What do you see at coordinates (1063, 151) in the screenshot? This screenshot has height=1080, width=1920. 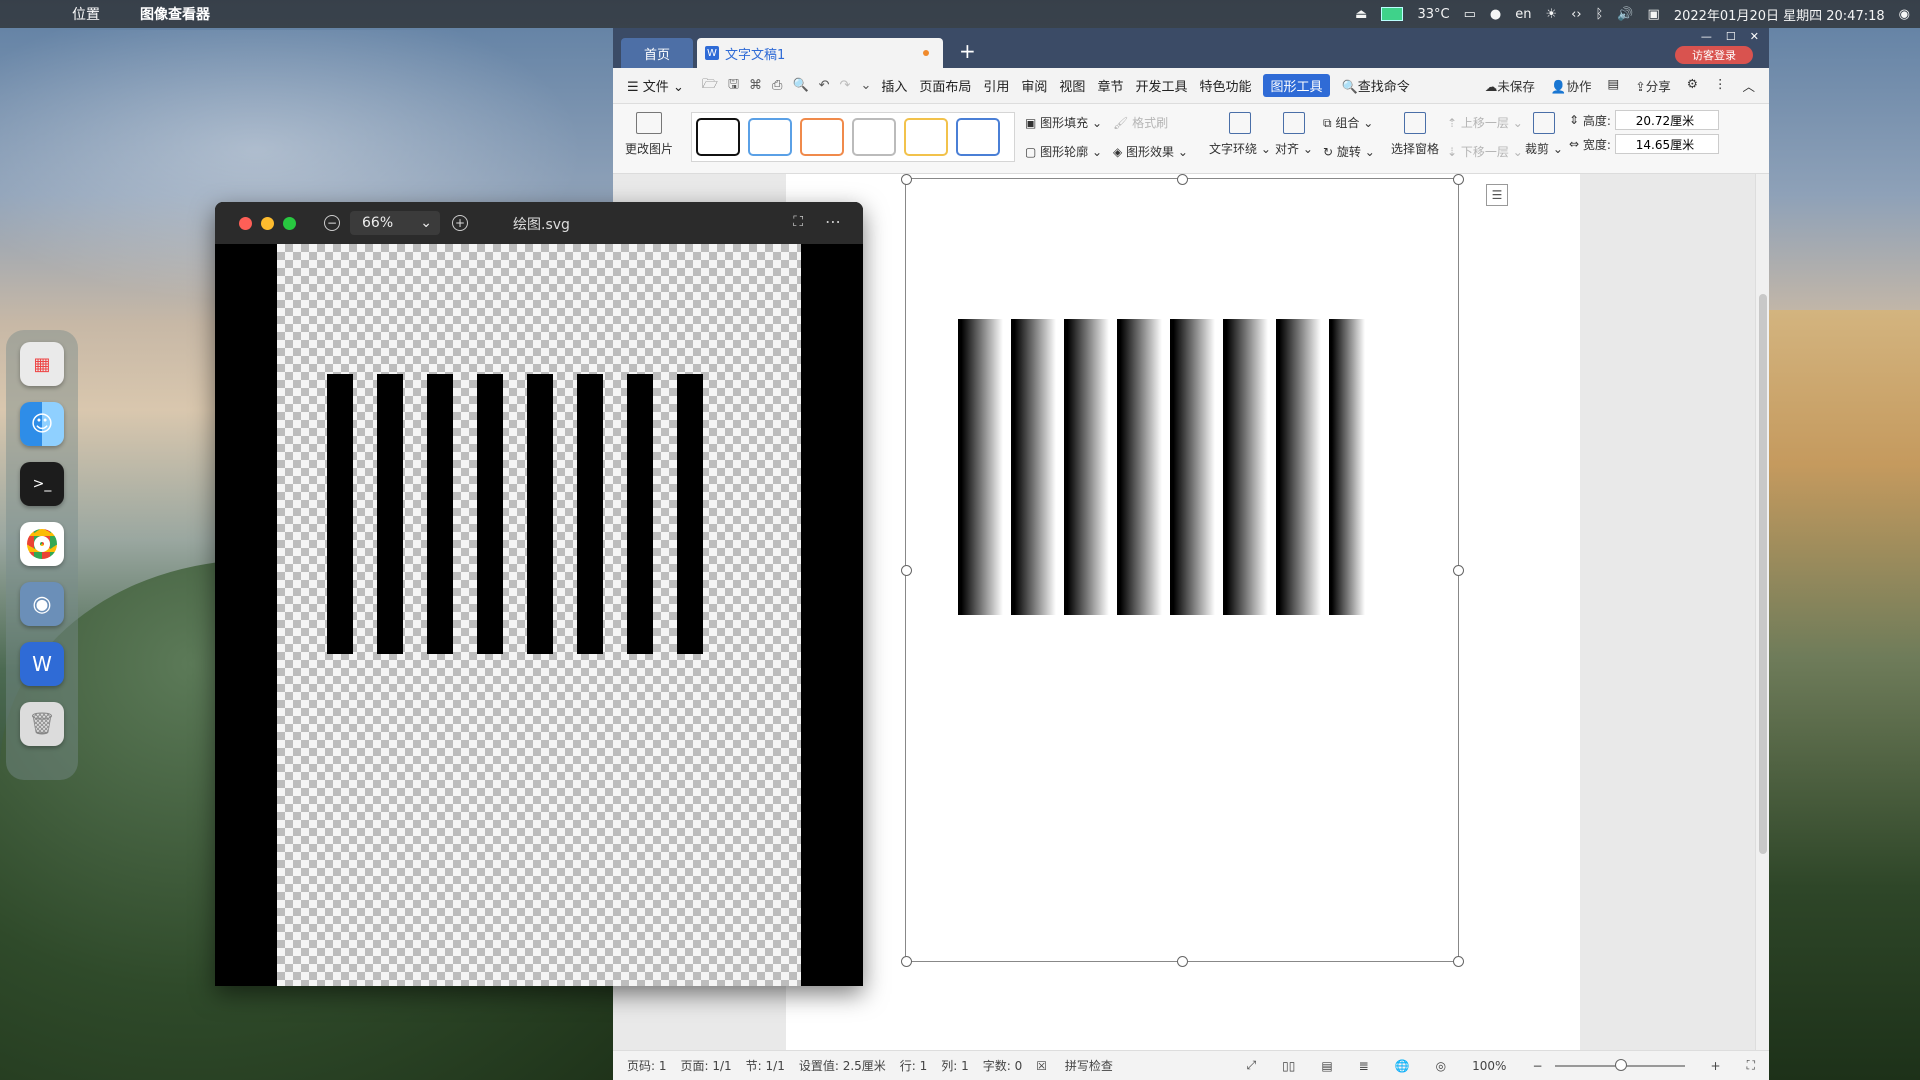 I see `shape-outline-button: ▢ 图形轮廓 ⌄` at bounding box center [1063, 151].